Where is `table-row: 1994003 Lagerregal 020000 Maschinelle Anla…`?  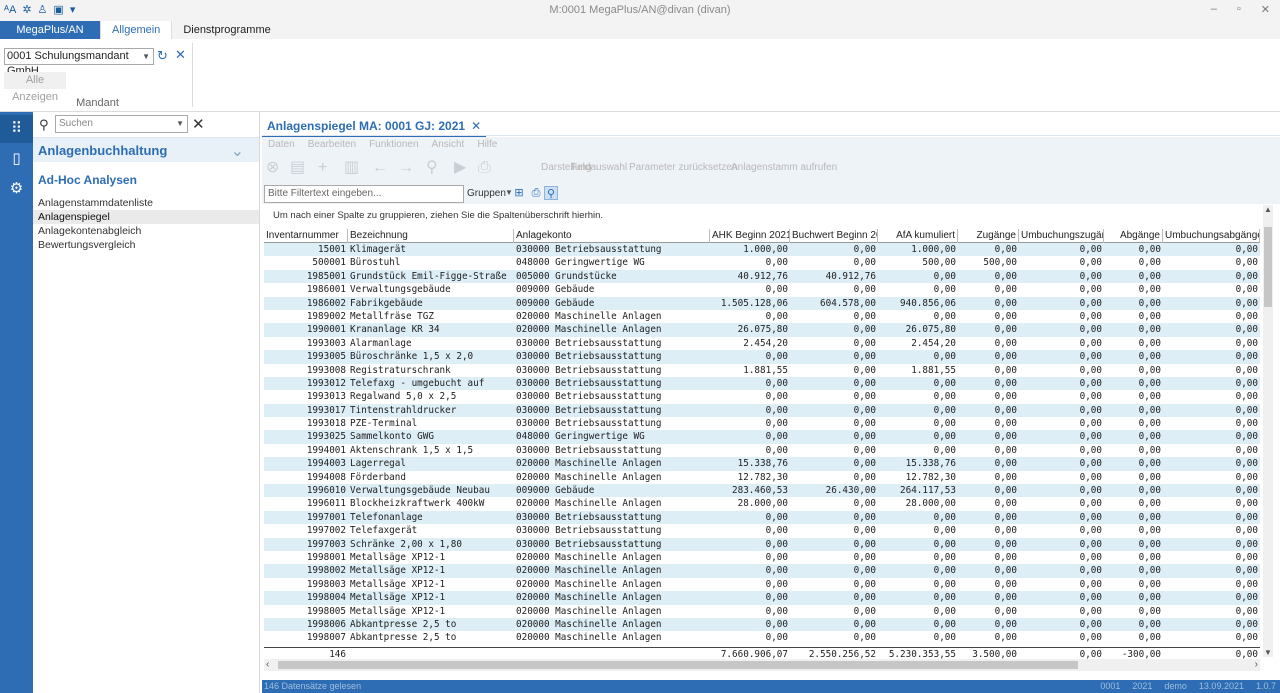 table-row: 1994003 Lagerregal 020000 Maschinelle Anla… is located at coordinates (762, 464).